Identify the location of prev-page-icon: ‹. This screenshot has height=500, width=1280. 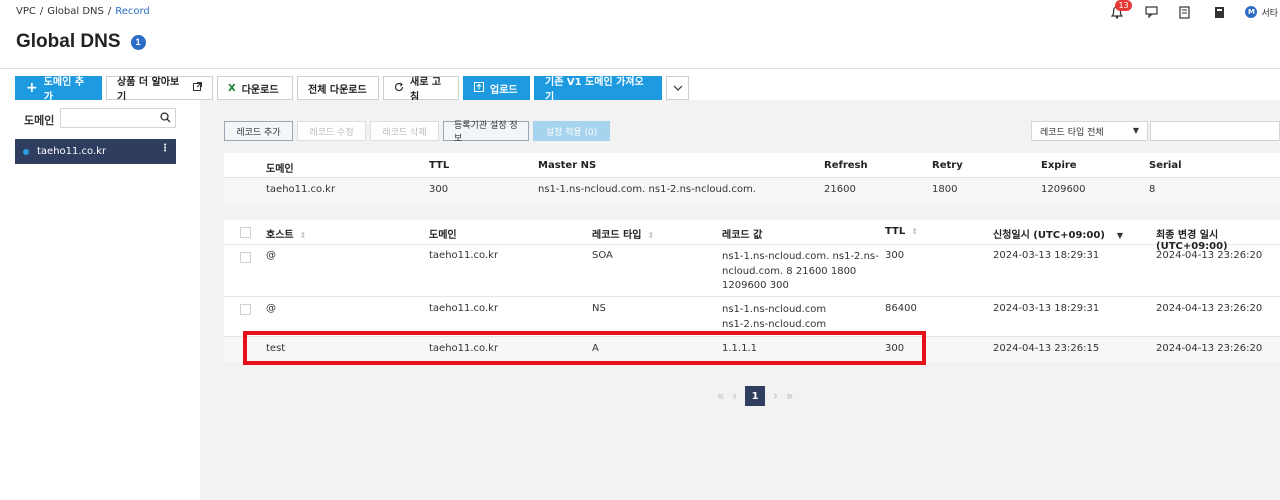
(734, 396).